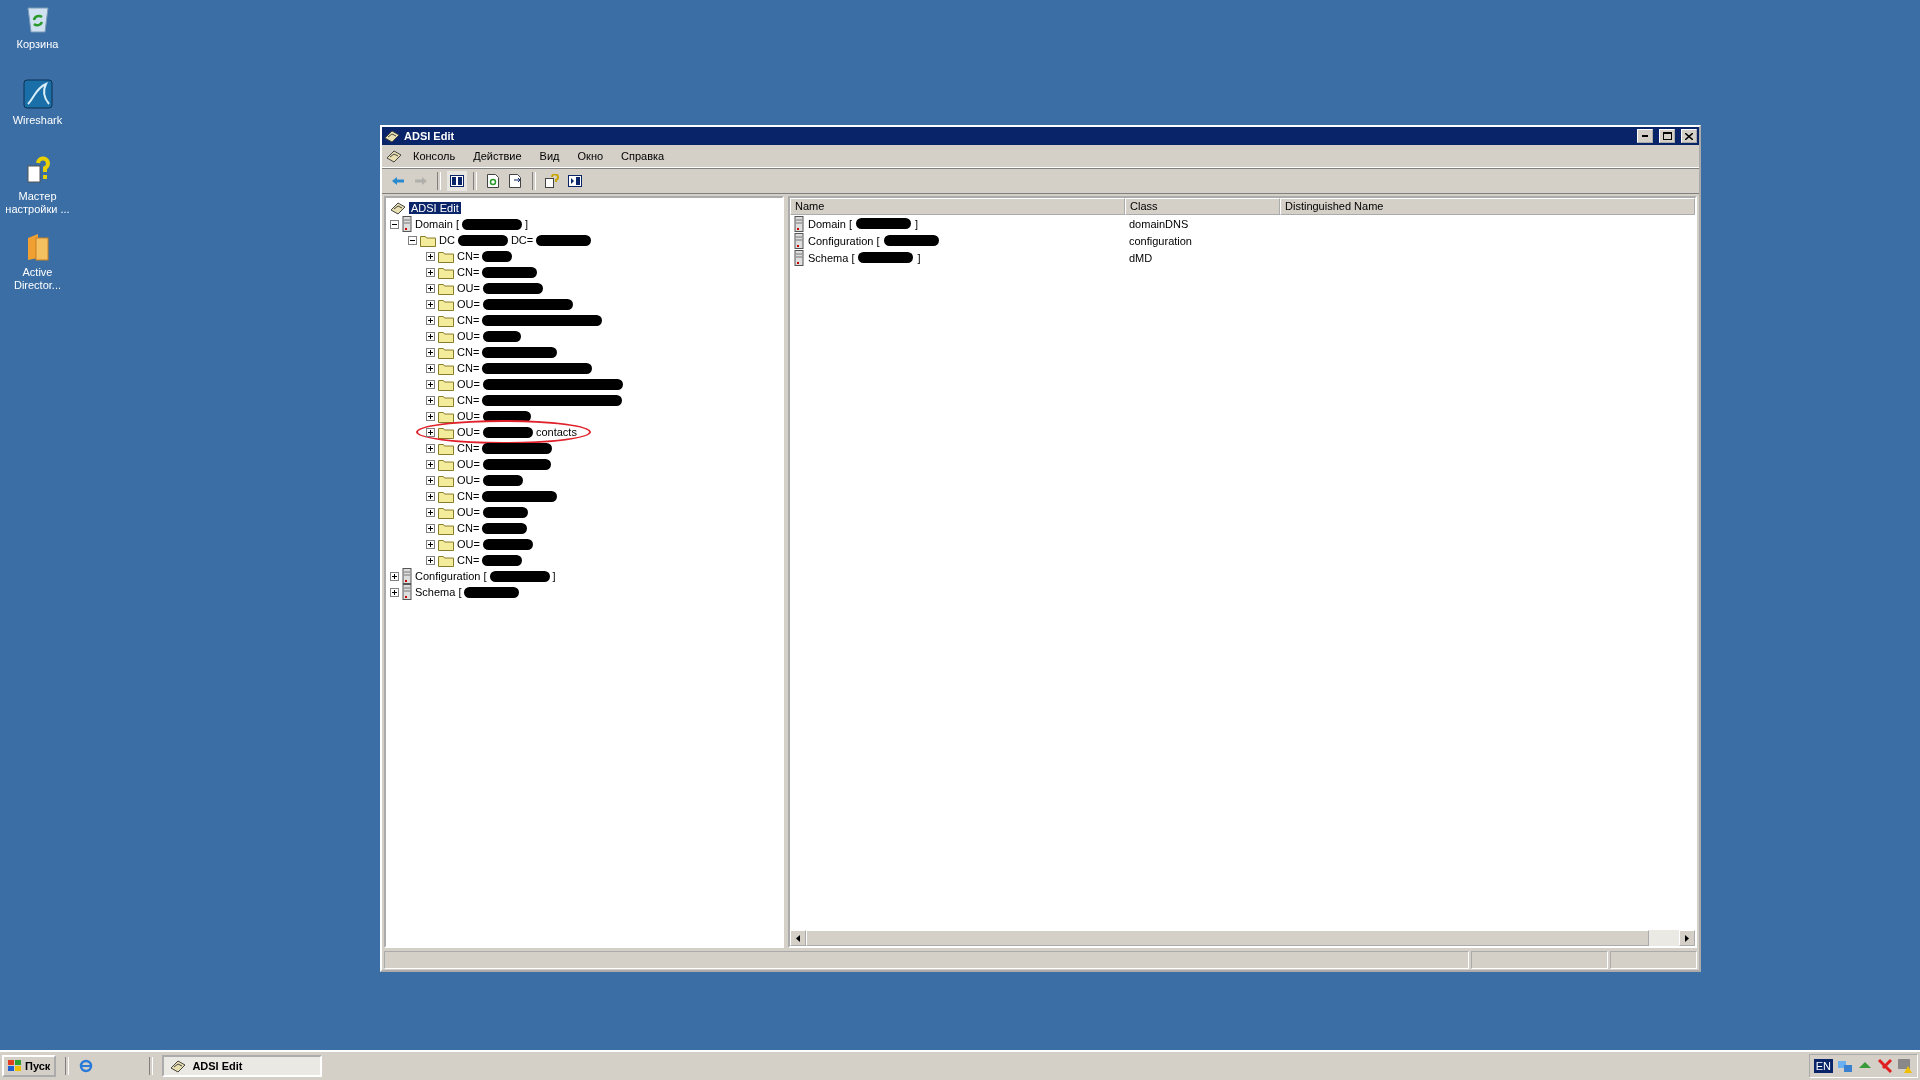 The height and width of the screenshot is (1080, 1920). Describe the element at coordinates (407, 224) in the screenshot. I see `server-icon` at that location.